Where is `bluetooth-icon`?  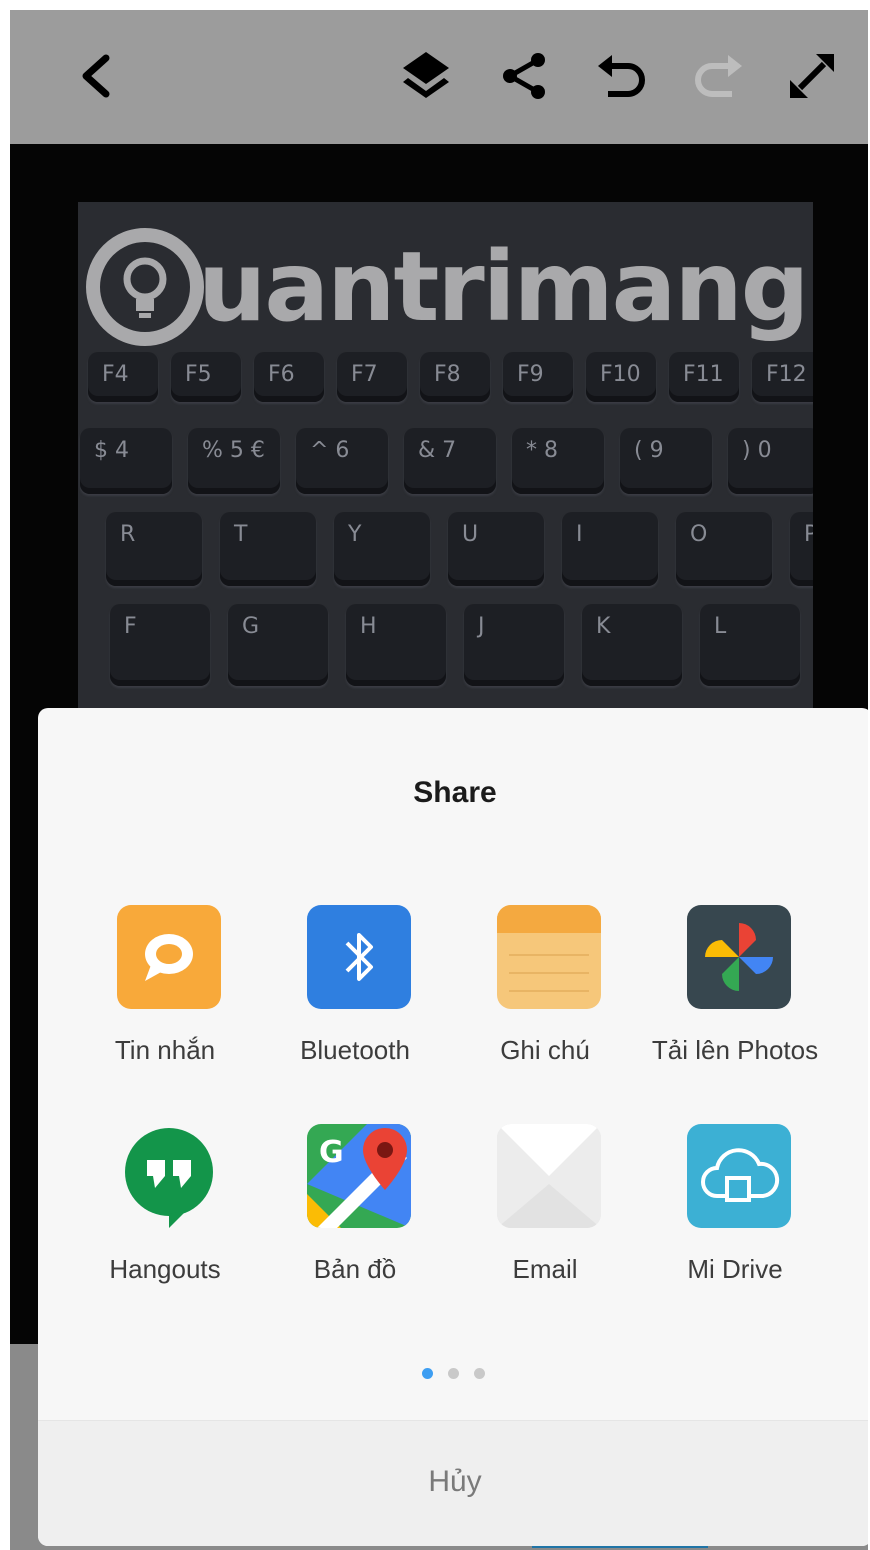 bluetooth-icon is located at coordinates (359, 957).